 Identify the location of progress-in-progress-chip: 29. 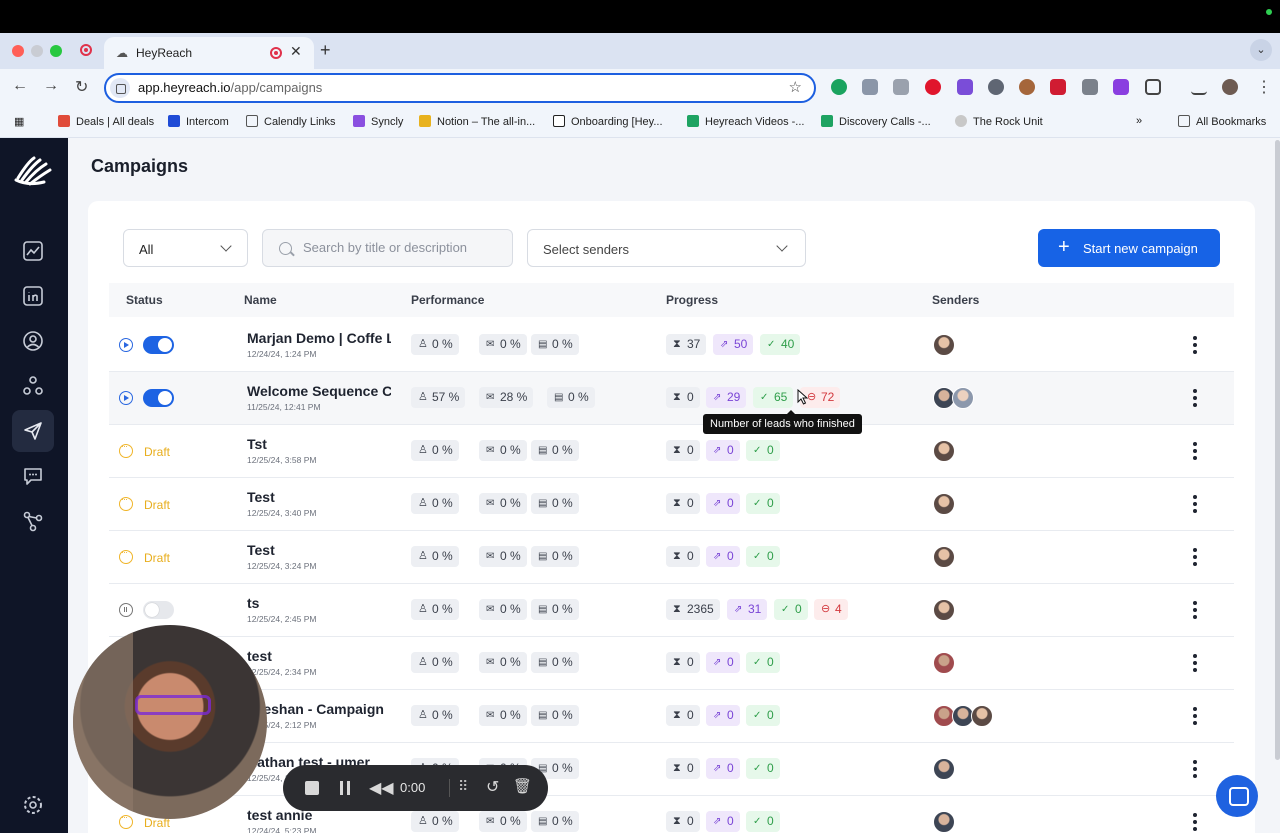
(726, 397).